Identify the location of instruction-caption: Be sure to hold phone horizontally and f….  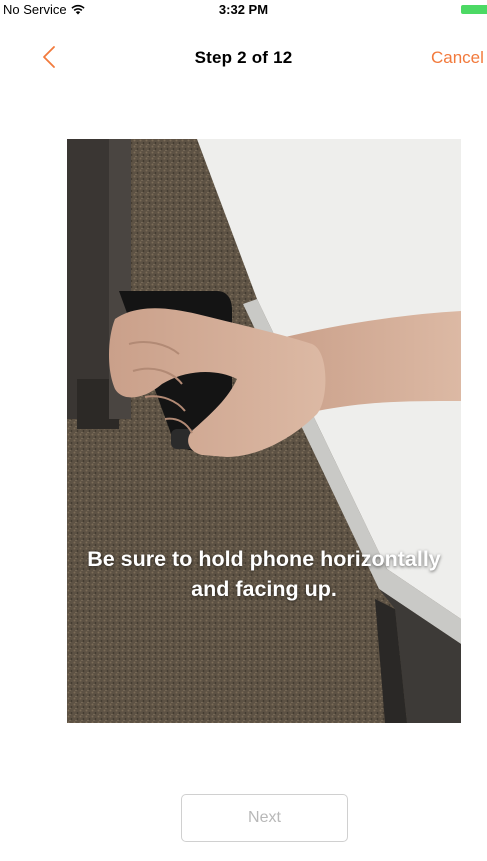
(264, 574).